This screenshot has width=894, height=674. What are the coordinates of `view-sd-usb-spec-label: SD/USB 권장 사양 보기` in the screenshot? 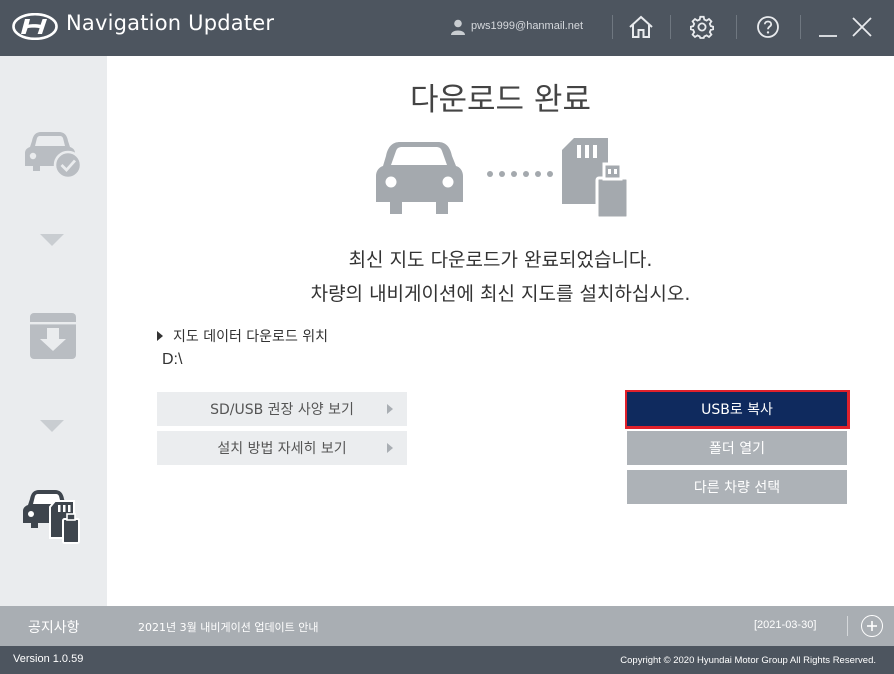 It's located at (282, 410).